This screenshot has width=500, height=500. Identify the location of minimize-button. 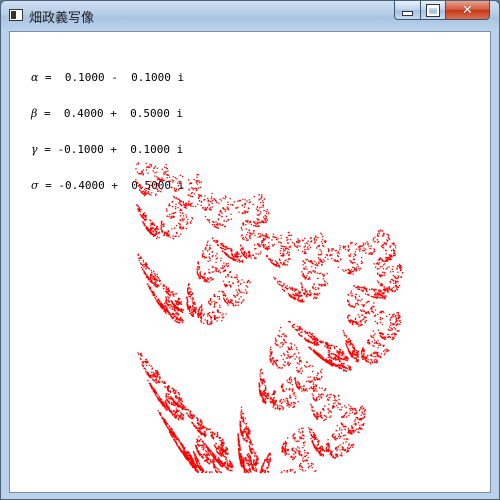
(407, 10).